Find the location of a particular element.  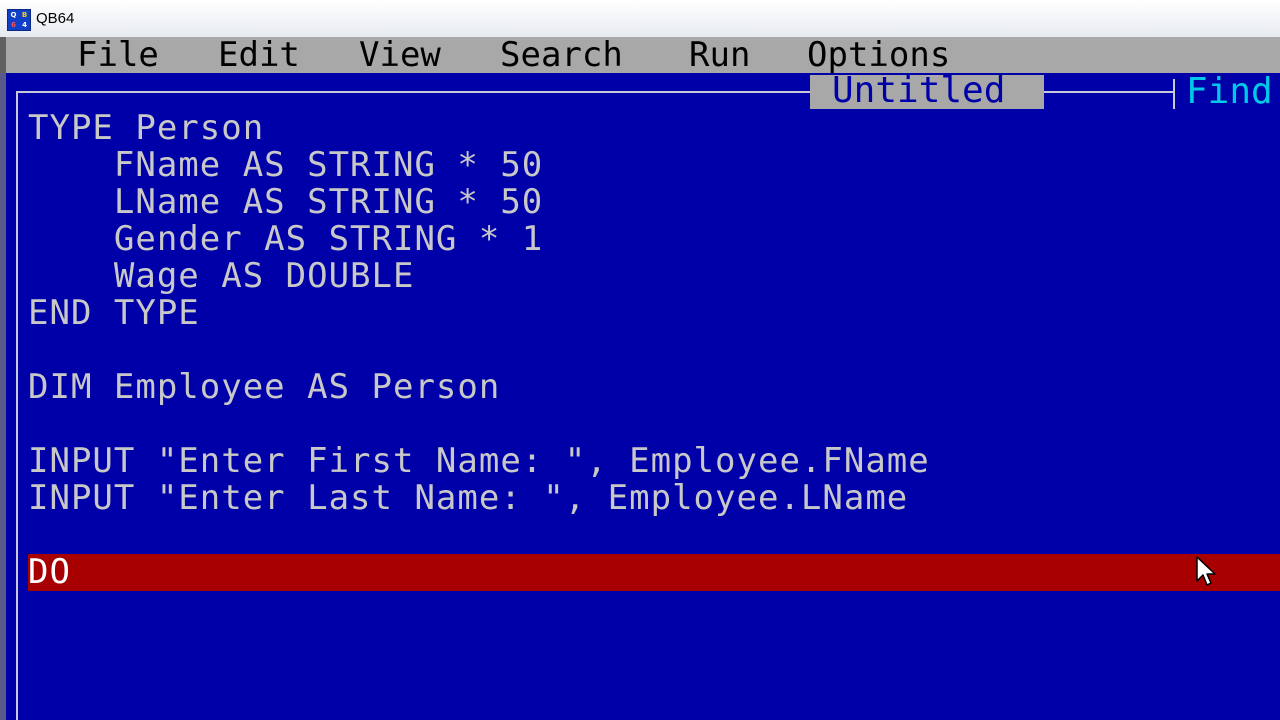

code-line-6: END TYPE is located at coordinates (114, 313).